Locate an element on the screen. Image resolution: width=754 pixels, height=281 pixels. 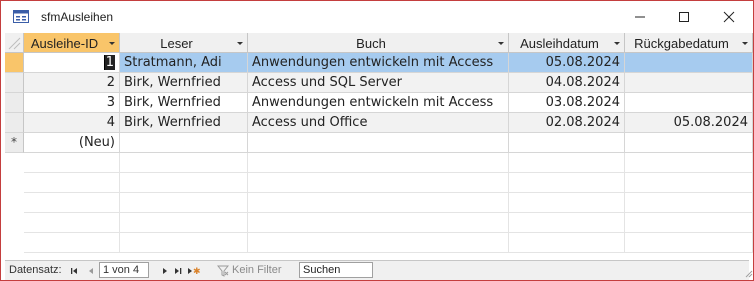
cell-buch: Access und SQL Server is located at coordinates (378, 83).